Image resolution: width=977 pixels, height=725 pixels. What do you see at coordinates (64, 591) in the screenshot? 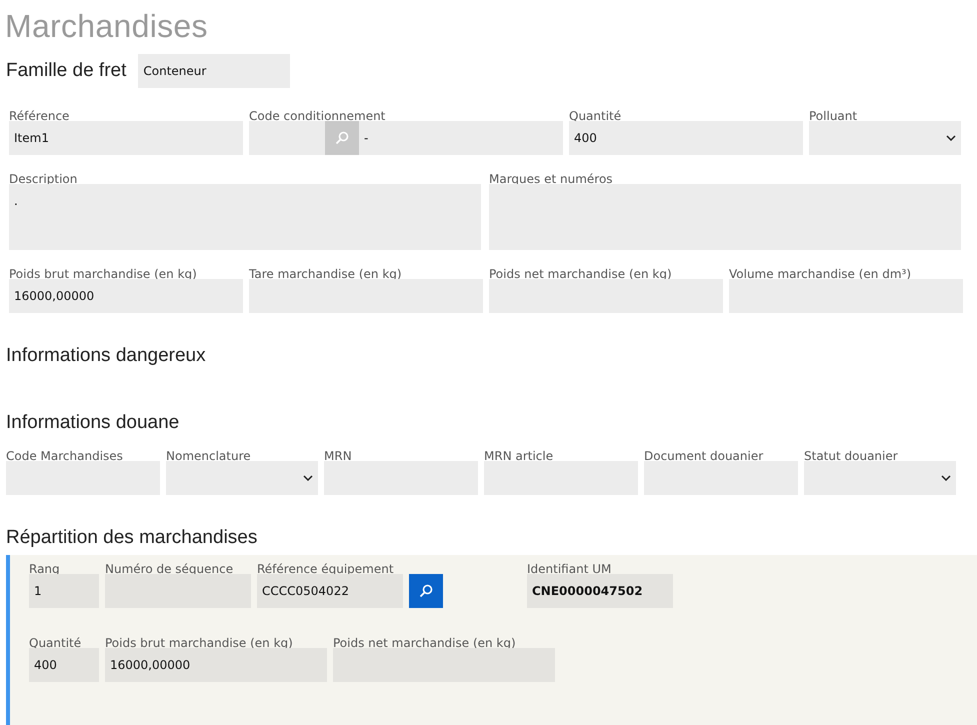
I see `input-field: 1` at bounding box center [64, 591].